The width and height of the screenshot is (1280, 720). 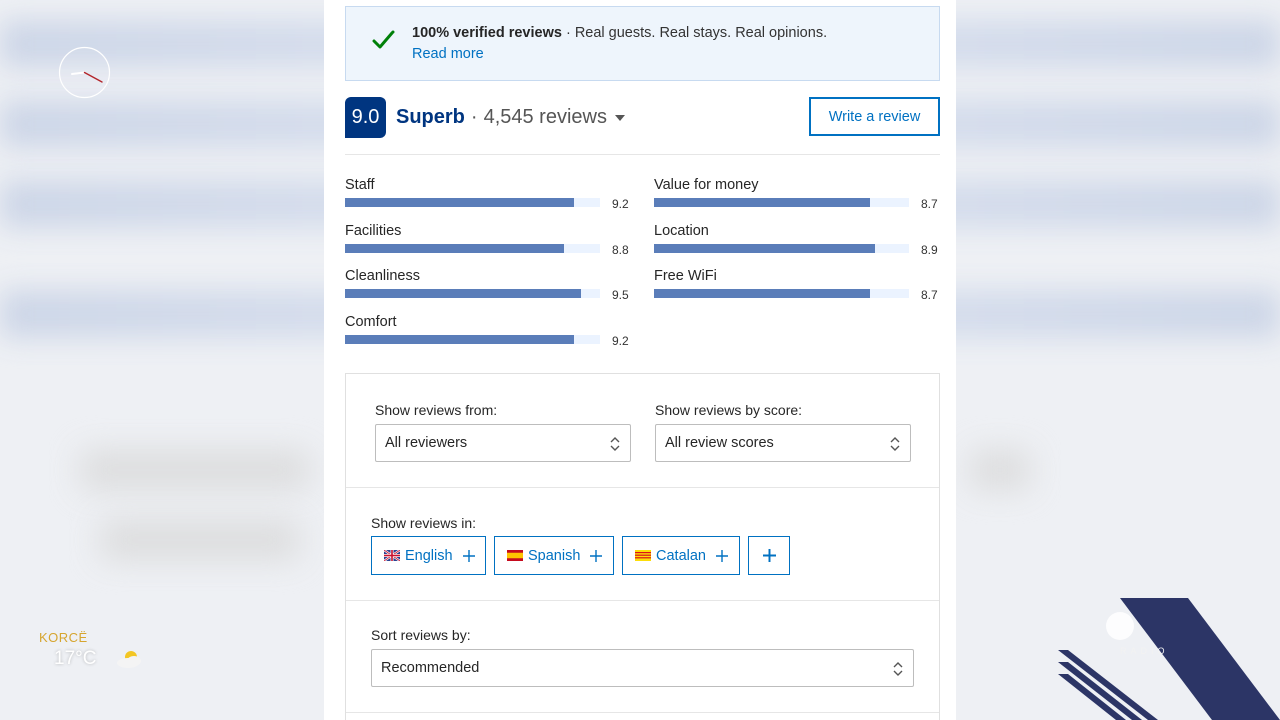 What do you see at coordinates (382, 276) in the screenshot?
I see `category-label: Cleanliness` at bounding box center [382, 276].